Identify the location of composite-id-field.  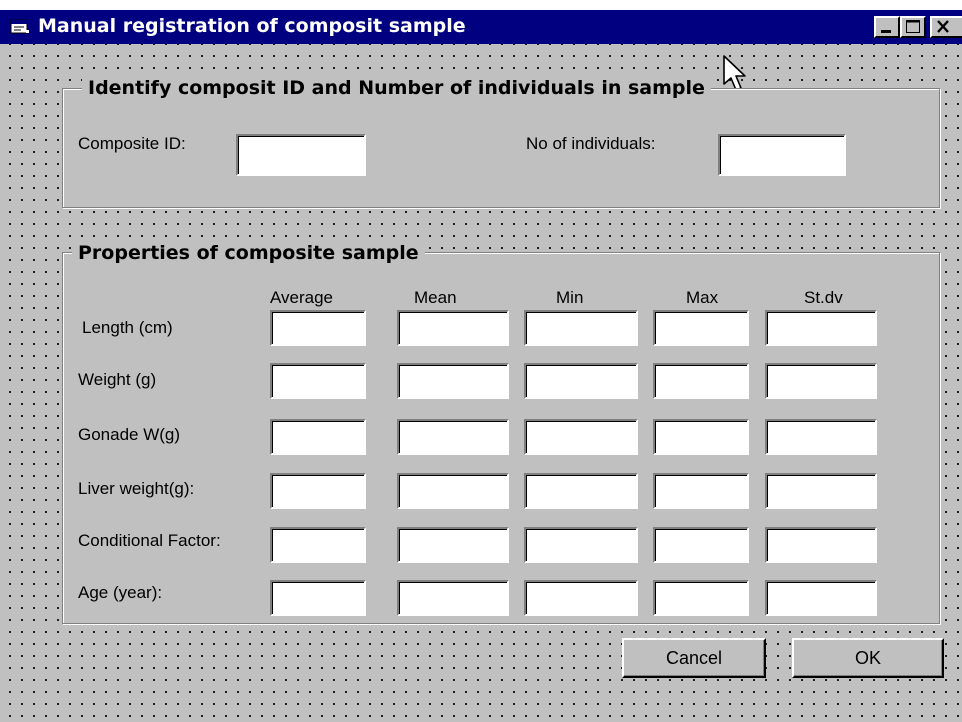
(301, 155).